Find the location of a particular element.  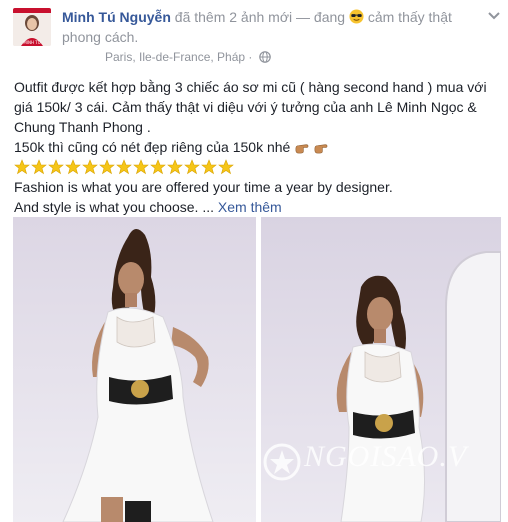

star-emoji-row is located at coordinates (254, 167).